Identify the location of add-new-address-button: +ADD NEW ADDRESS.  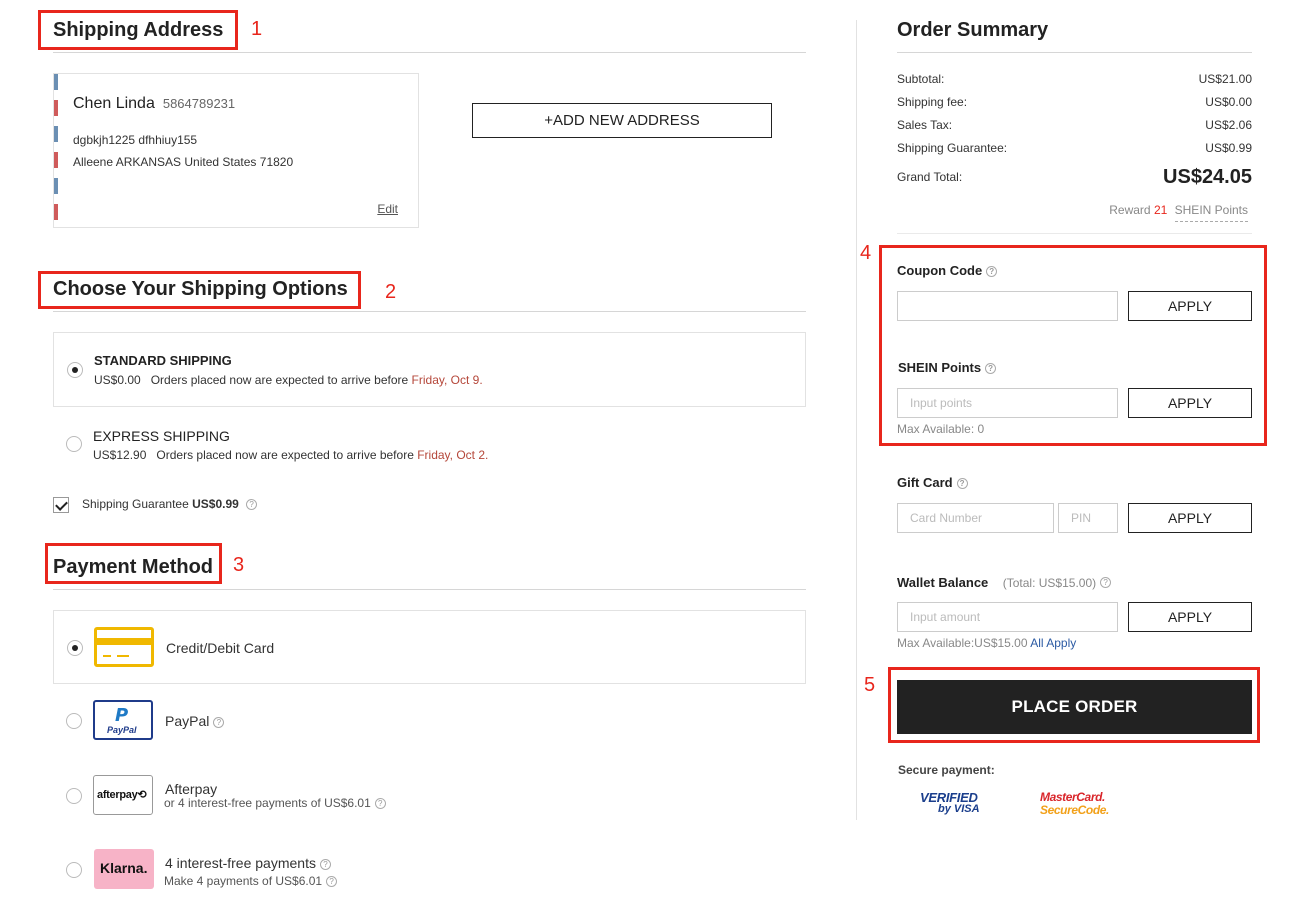
(622, 120).